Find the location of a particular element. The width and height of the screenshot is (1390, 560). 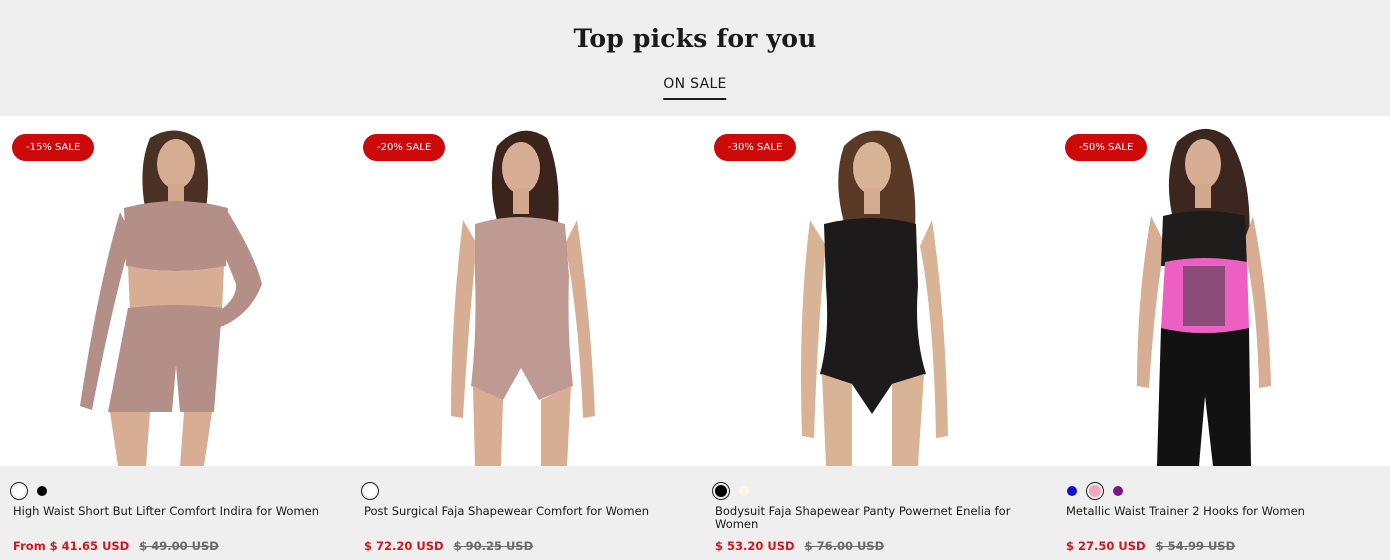

product-title: Metallic Waist Trainer 2 Hooks for Women is located at coordinates (1221, 511).